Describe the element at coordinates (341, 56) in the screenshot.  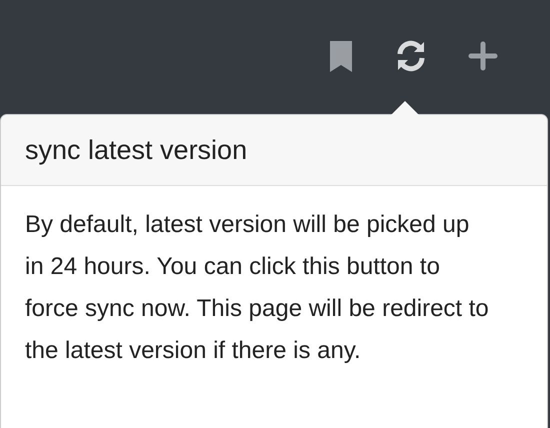
I see `bookmark-icon` at that location.